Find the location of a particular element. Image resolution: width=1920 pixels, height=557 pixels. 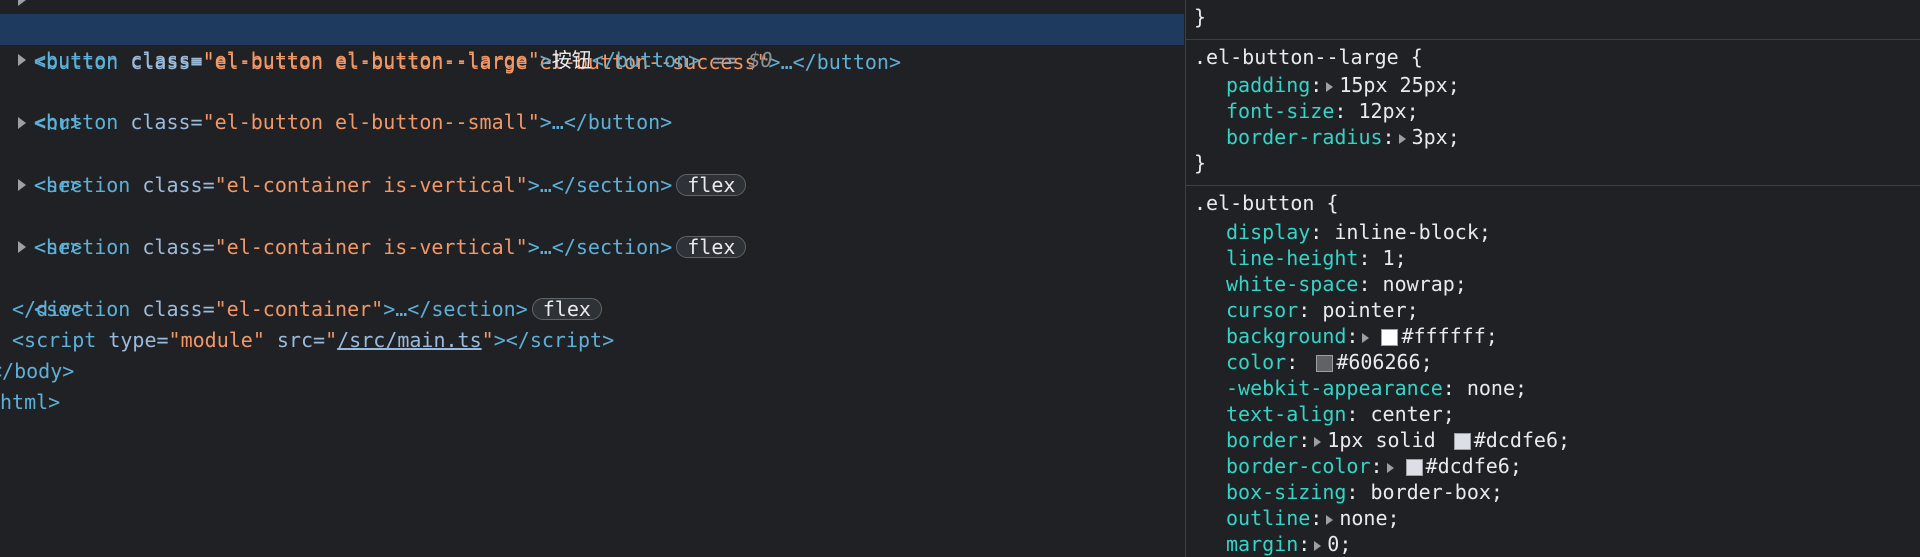

rule-selector-el-button: .el-button { is located at coordinates (1266, 203).